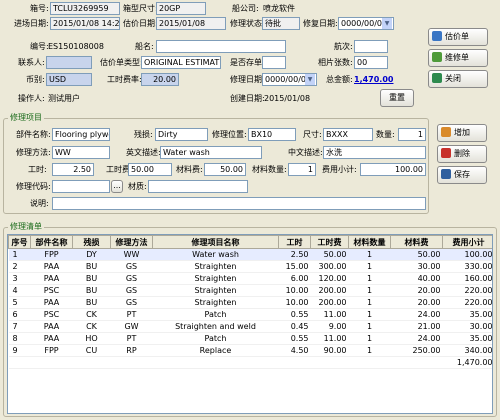  I want to click on column-header: 部件名称, so click(51, 242).